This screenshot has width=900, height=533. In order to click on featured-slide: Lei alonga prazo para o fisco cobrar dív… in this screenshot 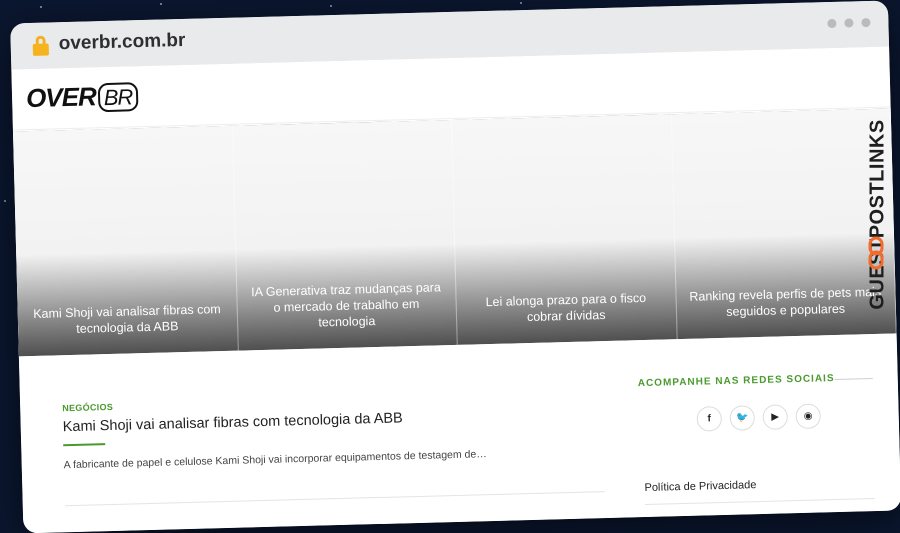, I will do `click(564, 229)`.